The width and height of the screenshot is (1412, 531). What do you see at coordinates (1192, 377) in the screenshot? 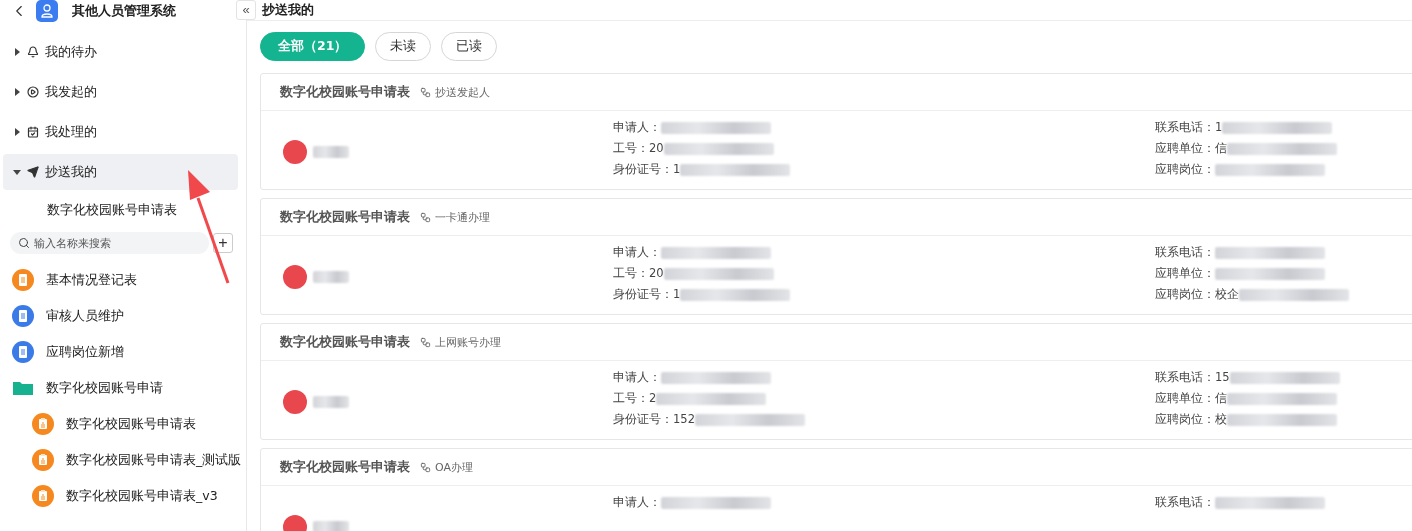
I see `field-label: 联系电话：15` at bounding box center [1192, 377].